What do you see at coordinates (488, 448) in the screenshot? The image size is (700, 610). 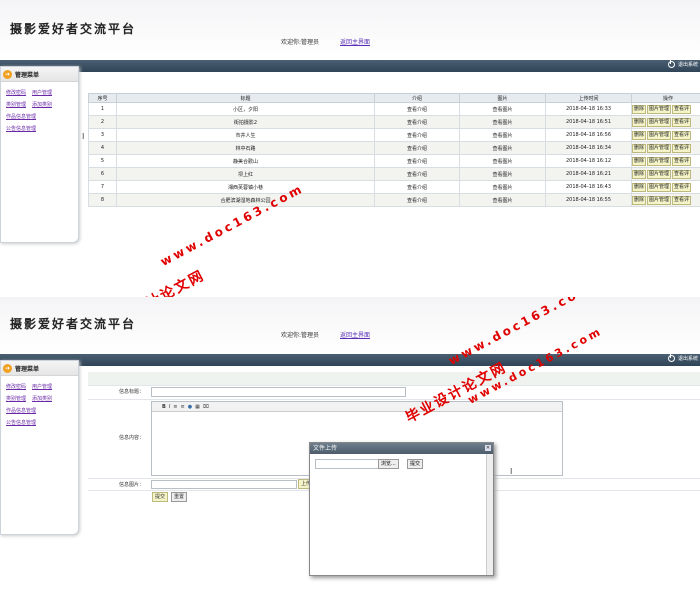 I see `close-icon: ✕` at bounding box center [488, 448].